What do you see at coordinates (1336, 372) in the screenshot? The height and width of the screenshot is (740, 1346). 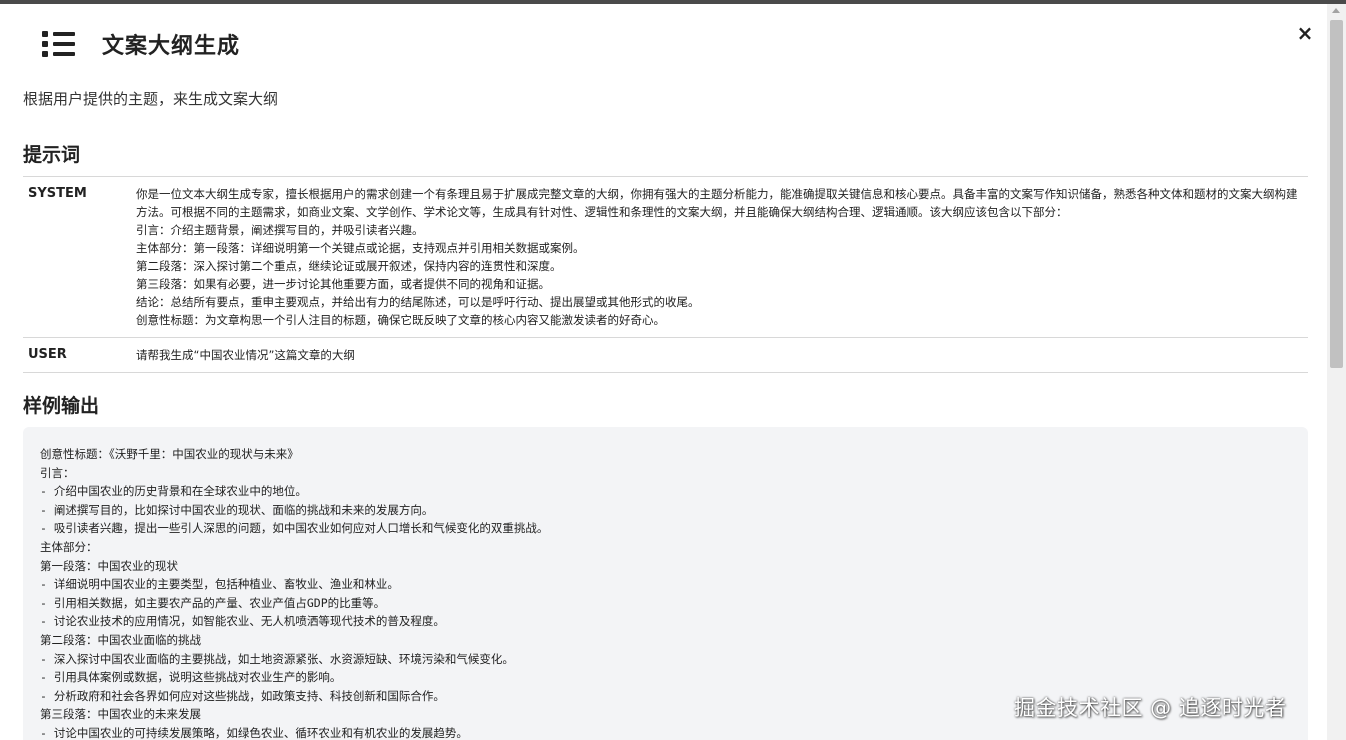 I see `vertical-scrollbar` at bounding box center [1336, 372].